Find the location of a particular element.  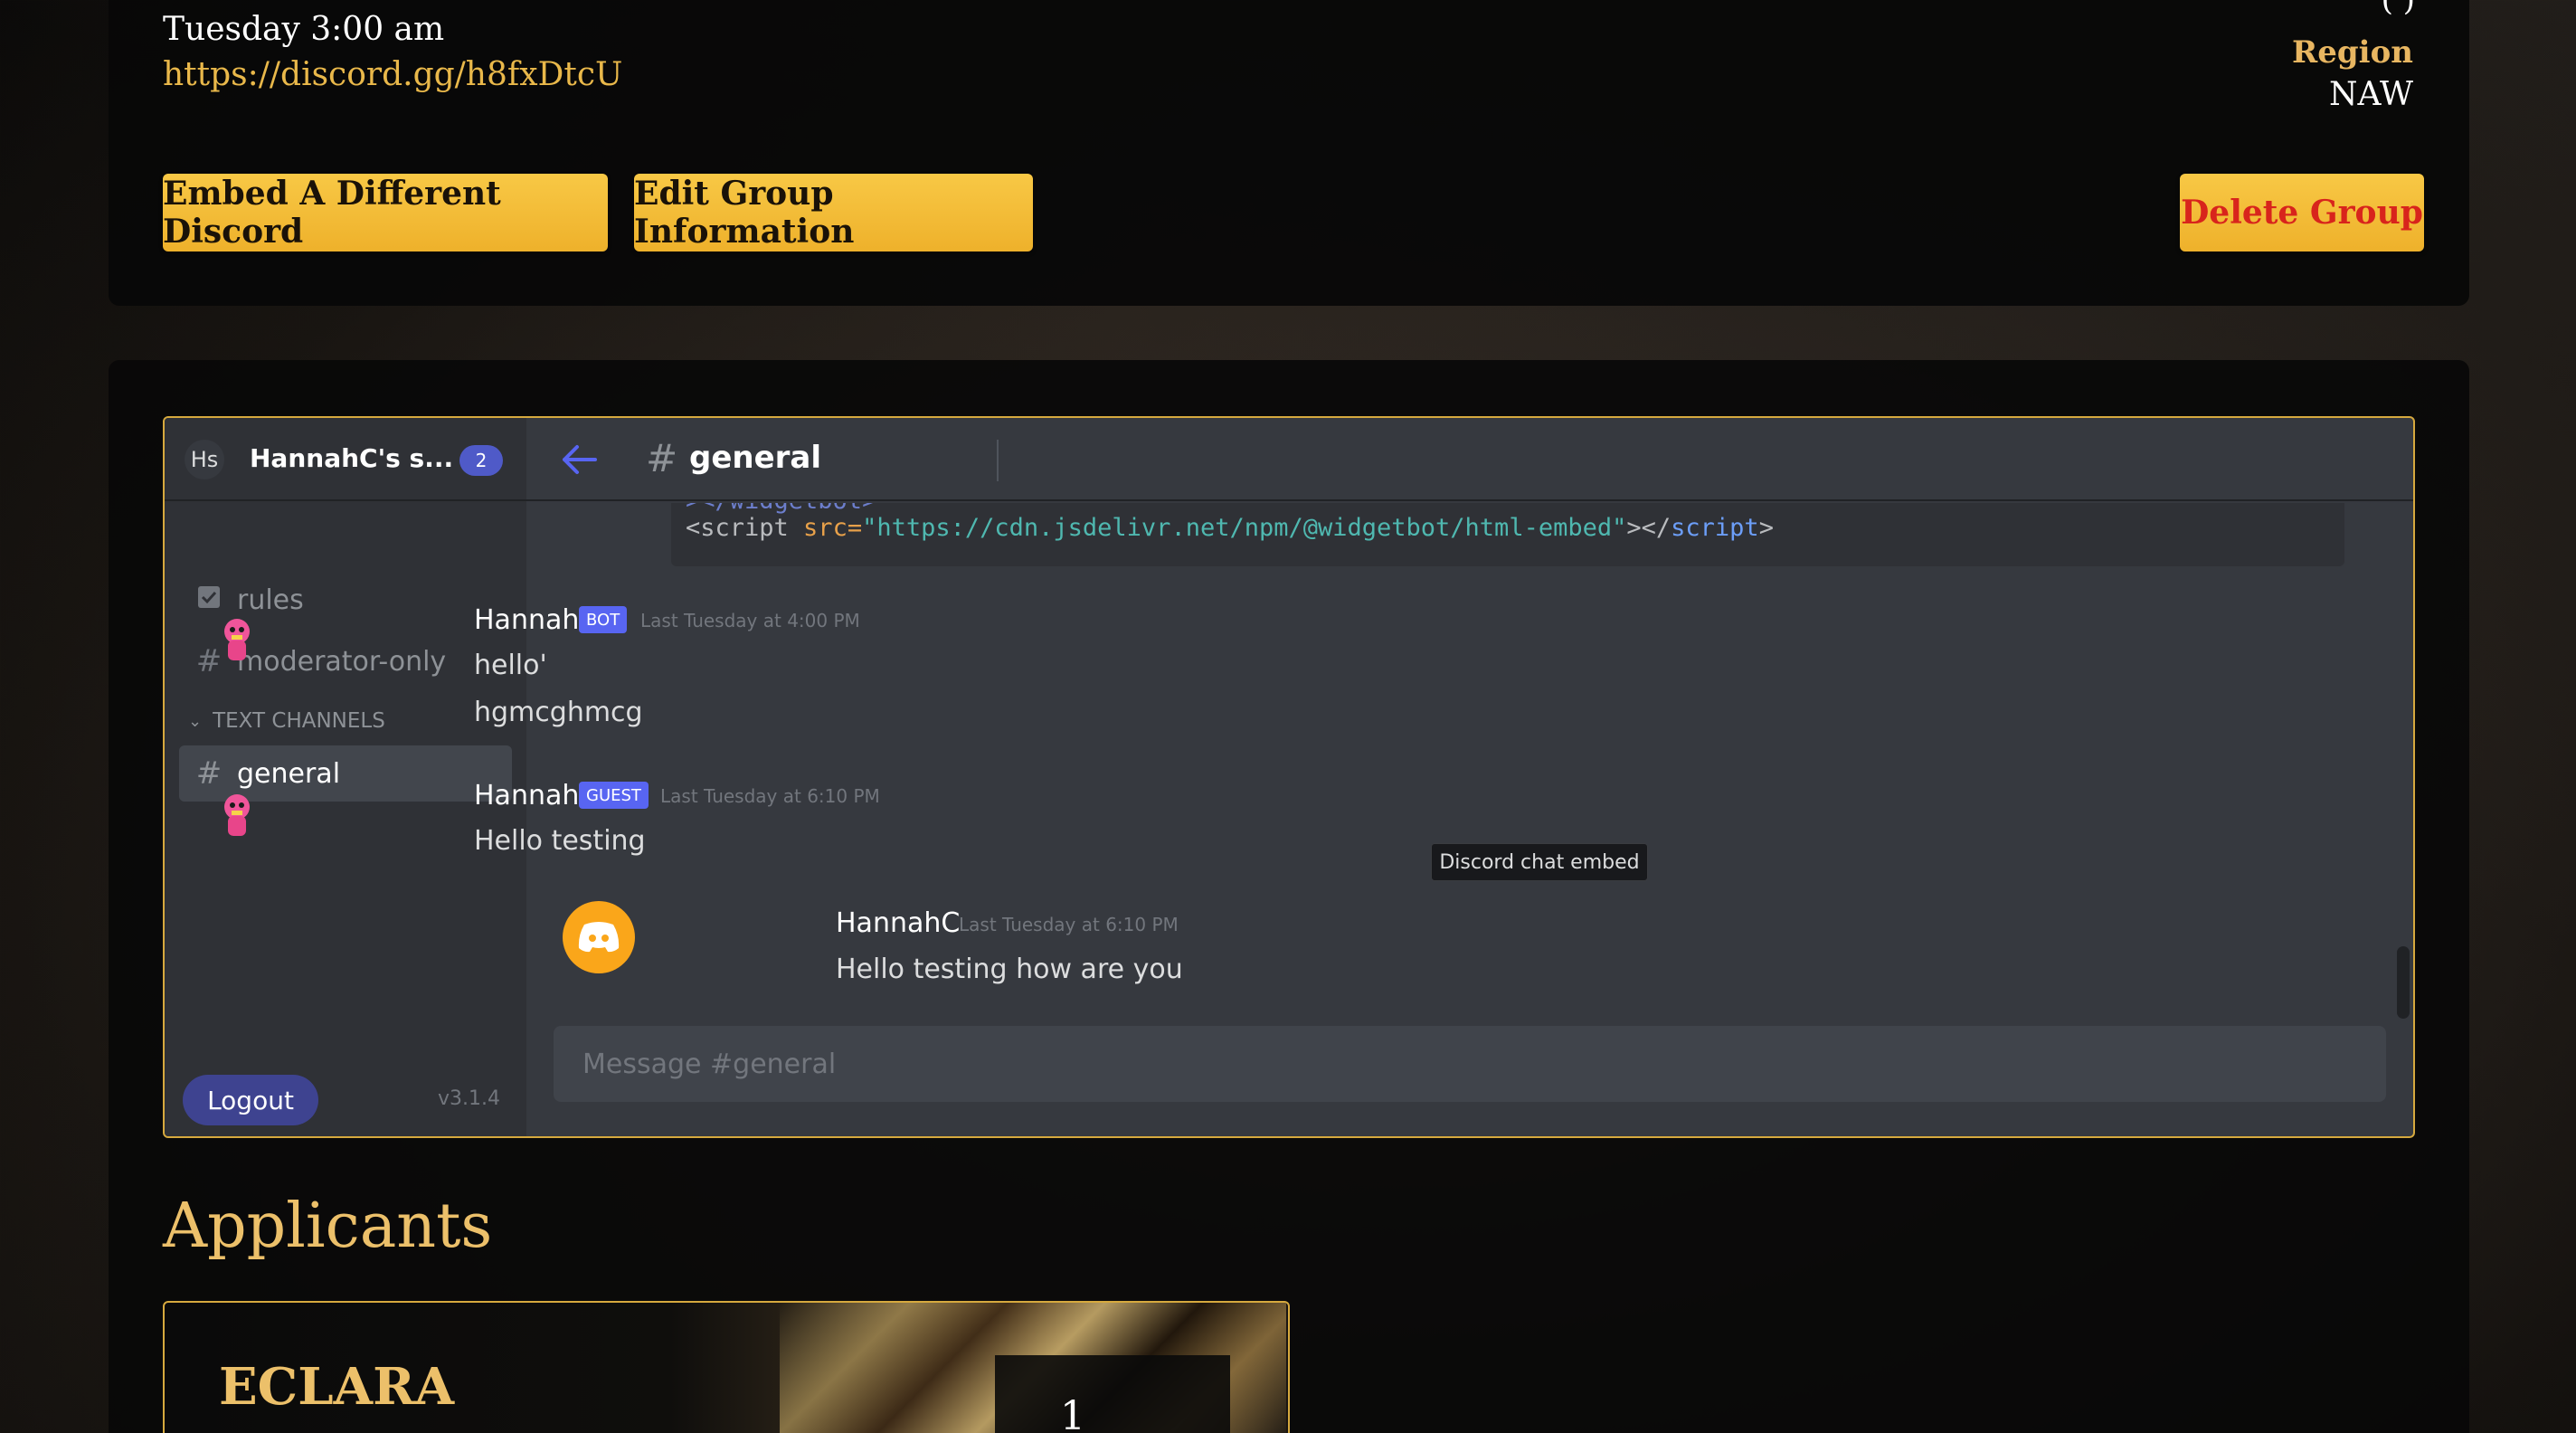

code-close-tag: script is located at coordinates (1715, 528).